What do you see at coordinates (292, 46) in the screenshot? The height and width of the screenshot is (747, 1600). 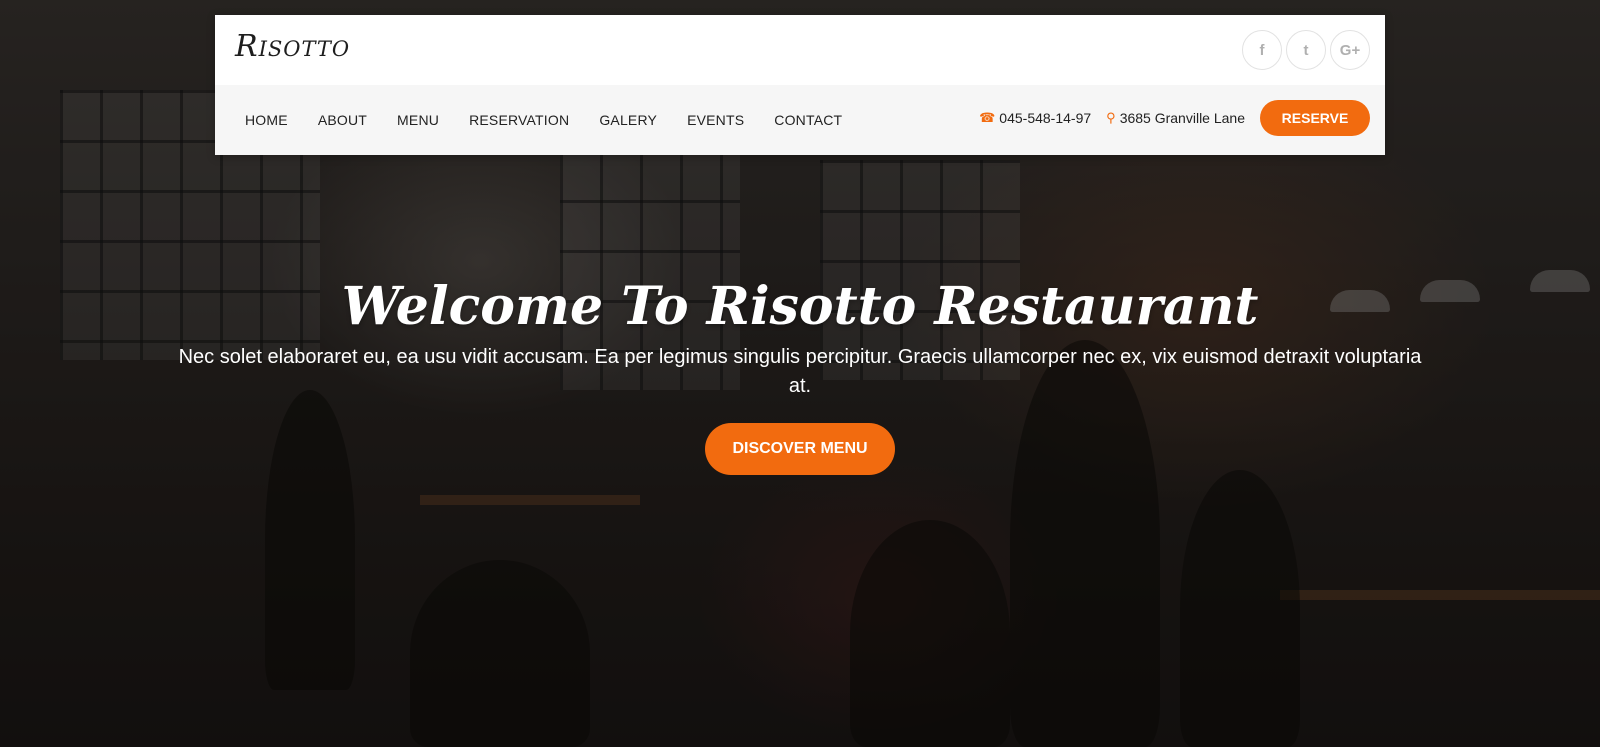 I see `site-logo: Risotto` at bounding box center [292, 46].